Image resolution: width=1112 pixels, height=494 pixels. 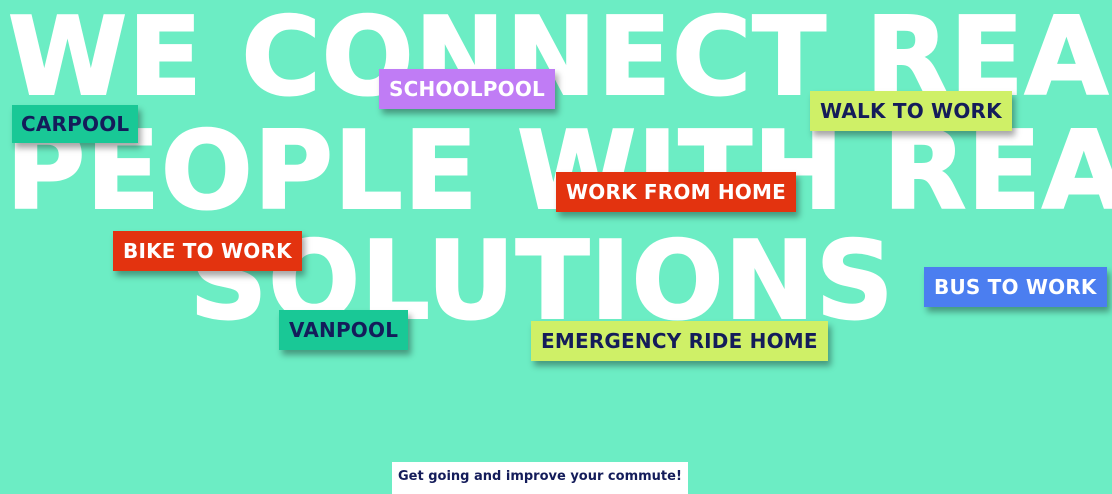 What do you see at coordinates (344, 330) in the screenshot?
I see `vanpool-tag: VANPOOL` at bounding box center [344, 330].